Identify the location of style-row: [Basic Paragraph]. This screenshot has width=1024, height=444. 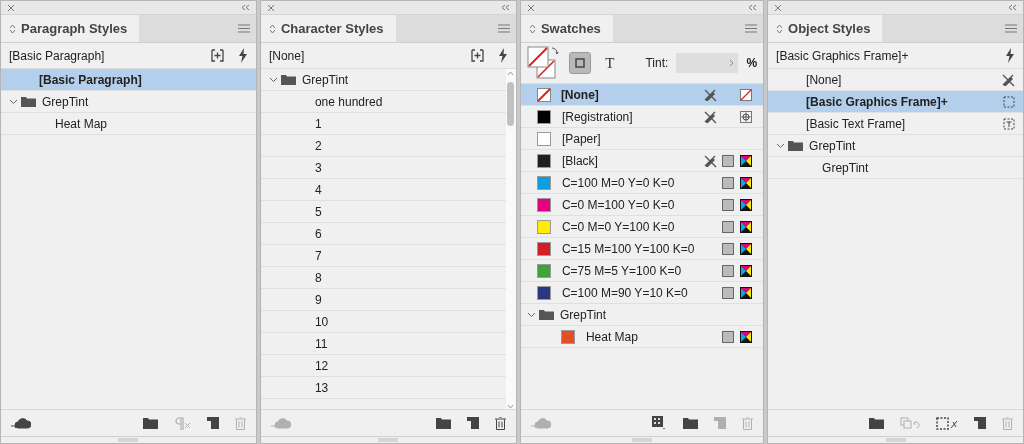
(128, 80).